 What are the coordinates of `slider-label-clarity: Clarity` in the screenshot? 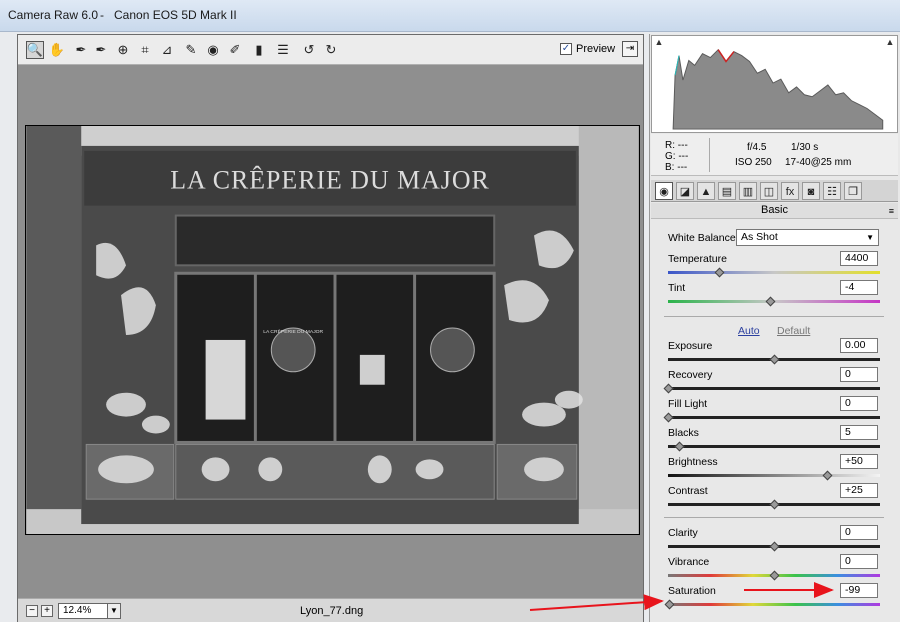 It's located at (683, 533).